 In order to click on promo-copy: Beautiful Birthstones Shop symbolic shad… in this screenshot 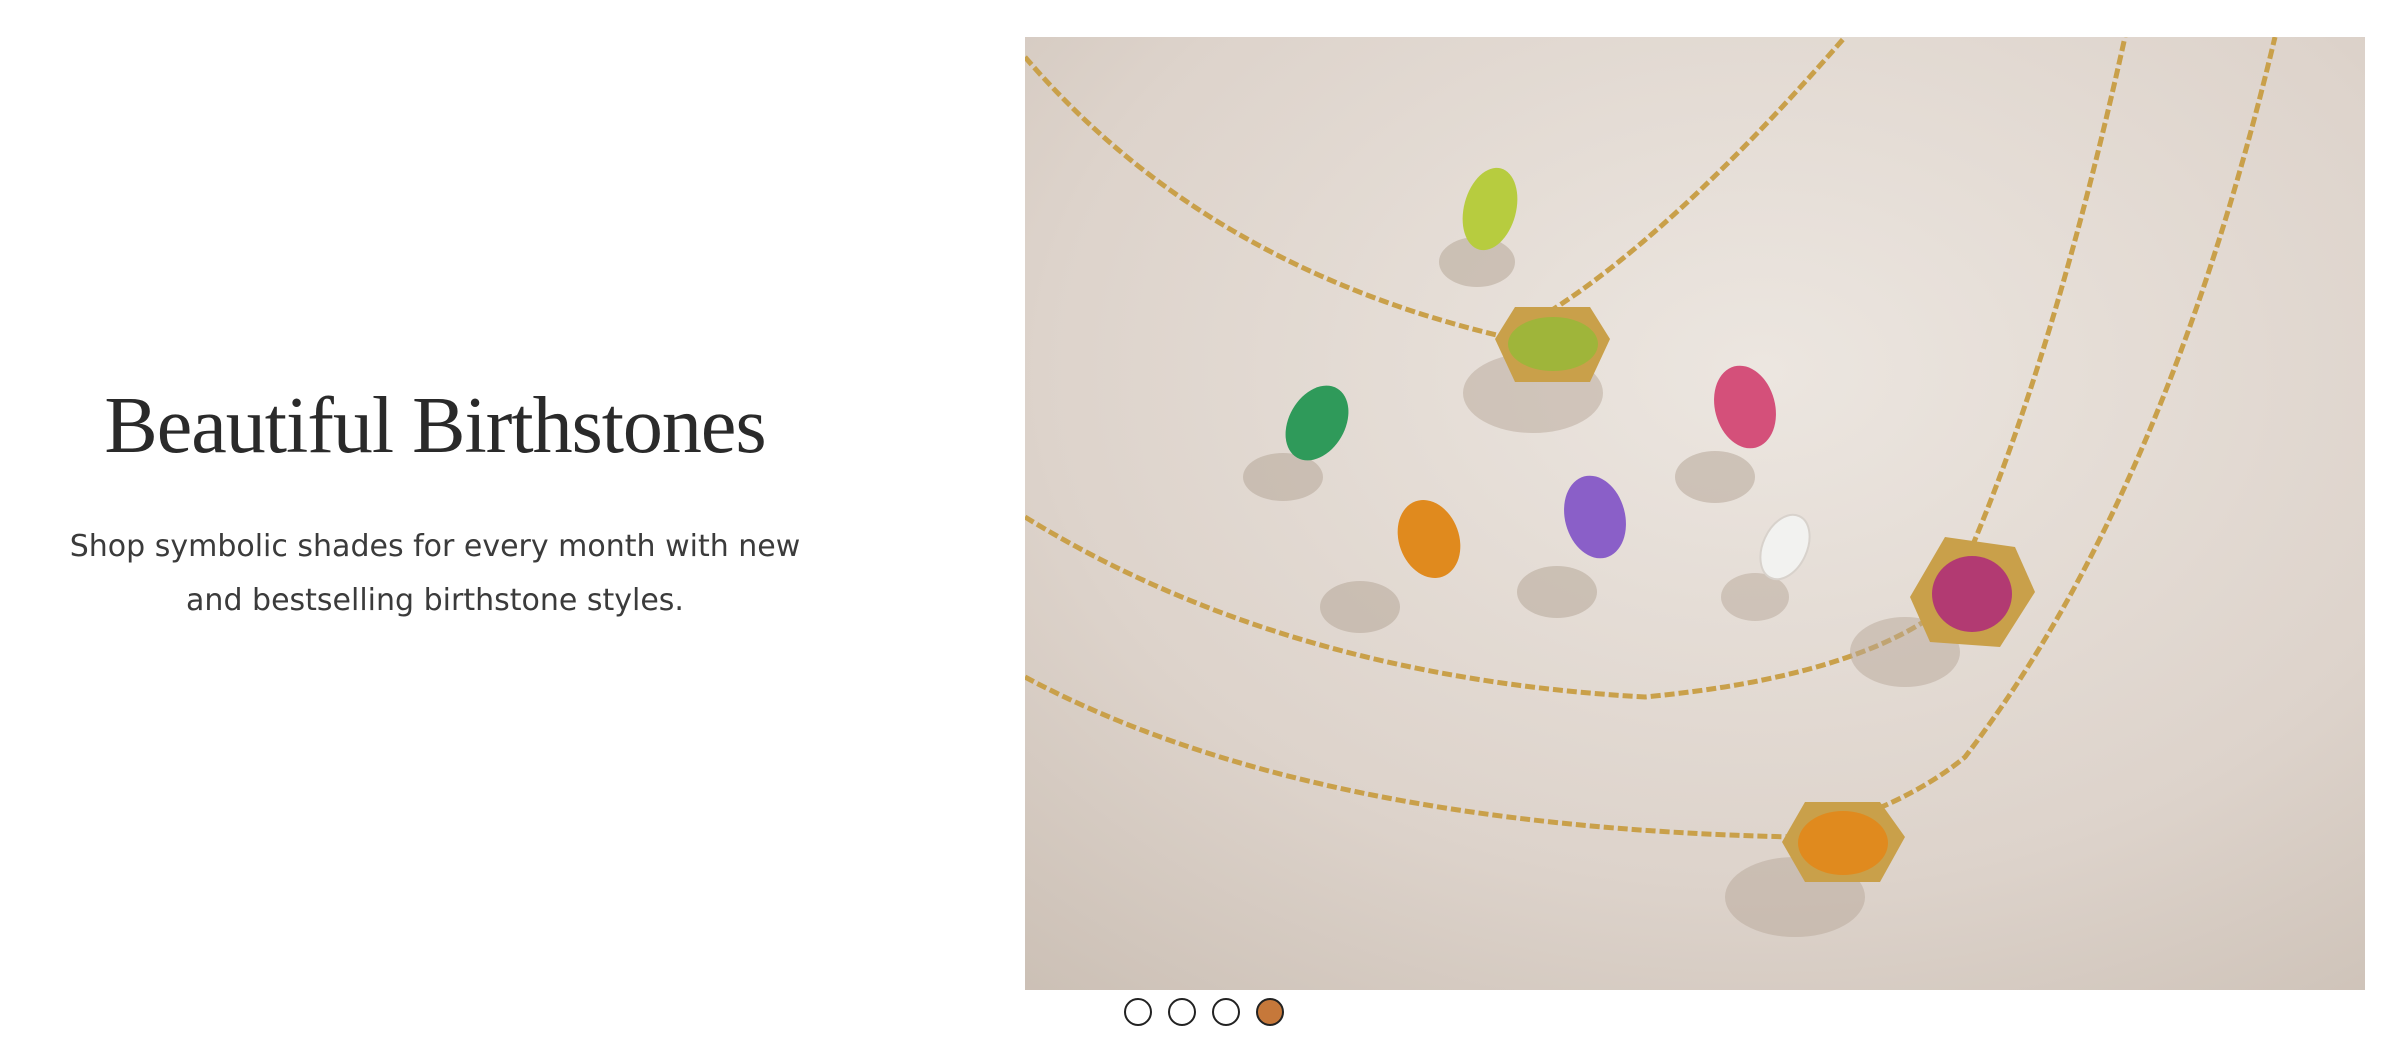, I will do `click(435, 504)`.